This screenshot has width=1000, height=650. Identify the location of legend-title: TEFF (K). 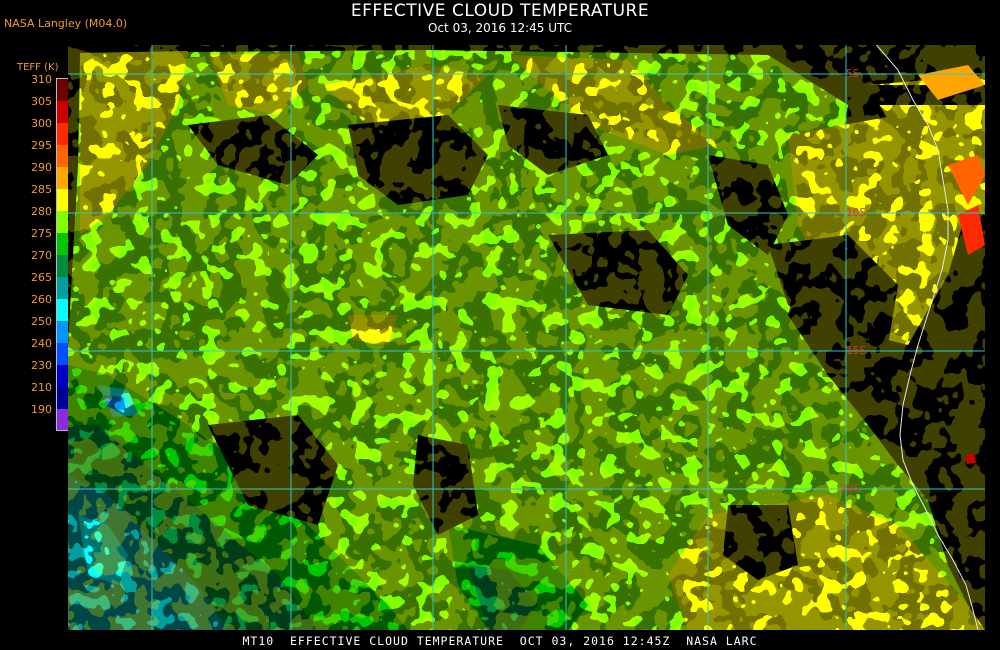
(38, 67).